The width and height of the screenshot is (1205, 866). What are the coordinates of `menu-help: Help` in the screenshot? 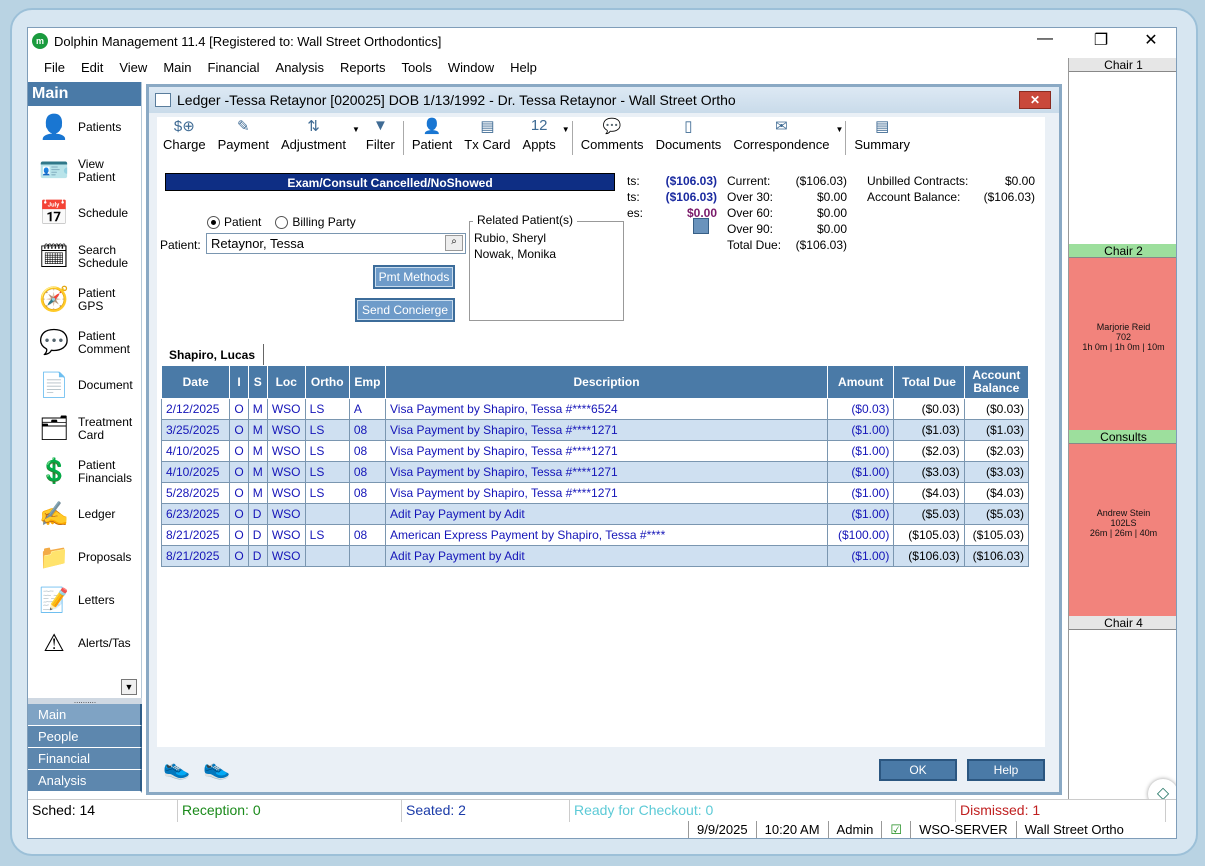 It's located at (523, 67).